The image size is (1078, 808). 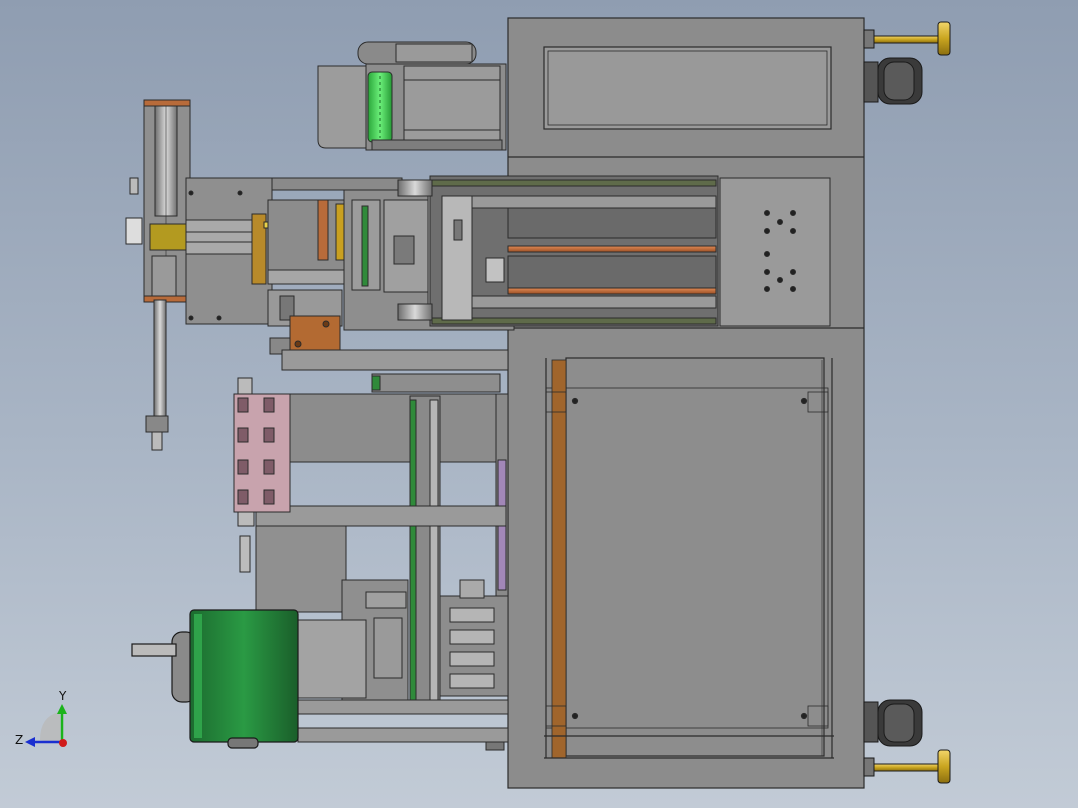 I want to click on caster-bottom, so click(x=907, y=741).